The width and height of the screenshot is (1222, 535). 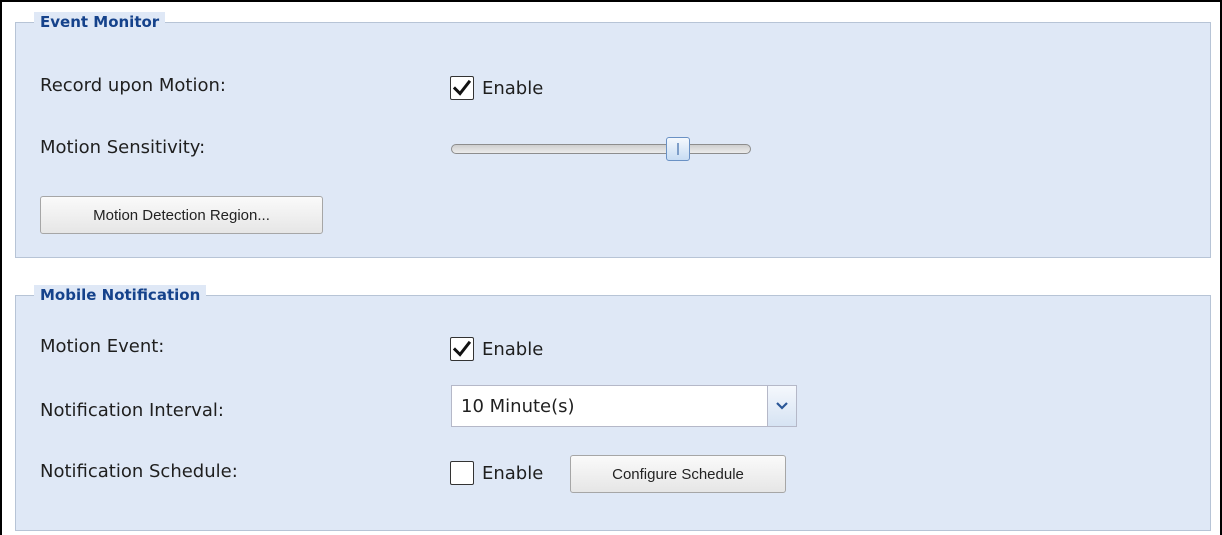 What do you see at coordinates (132, 410) in the screenshot?
I see `notification-interval-label: Notification Interval:` at bounding box center [132, 410].